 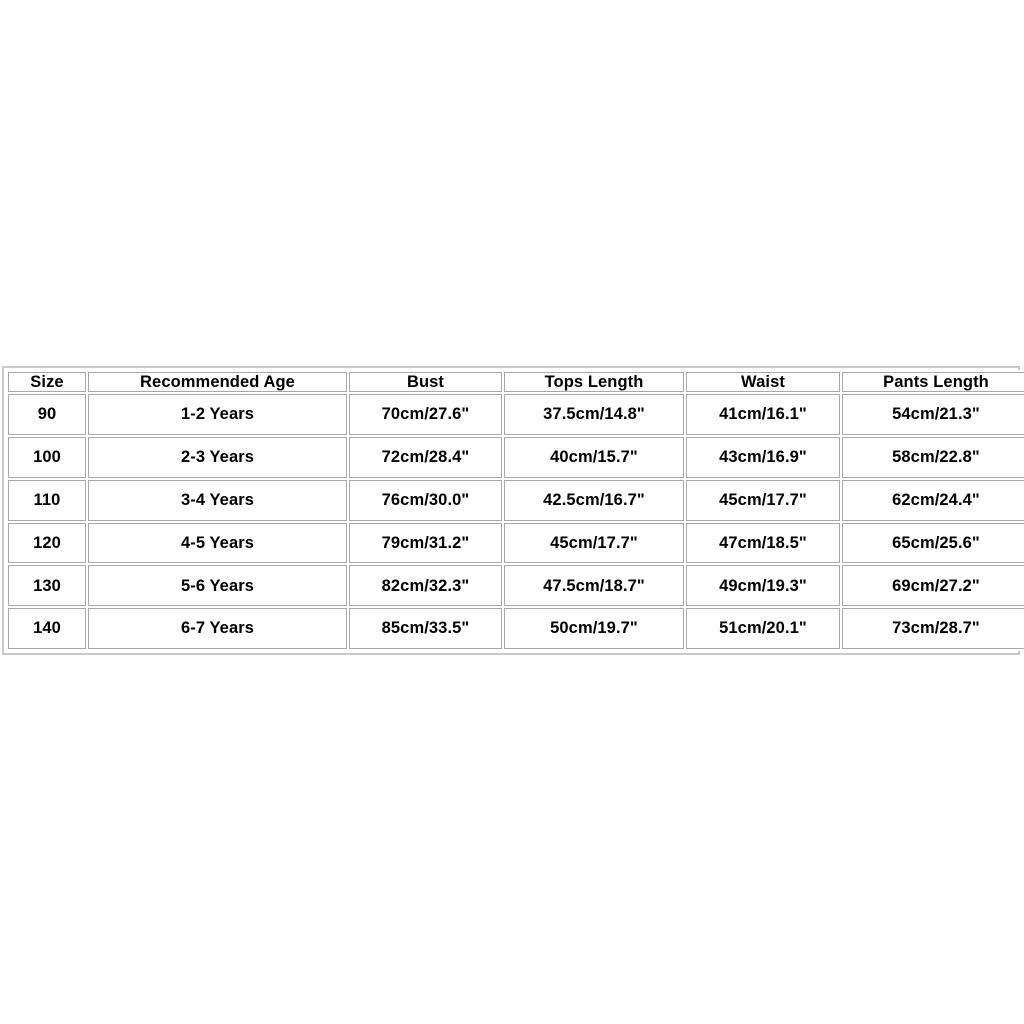 What do you see at coordinates (425, 500) in the screenshot?
I see `cell-bust: 76cm/30.0"` at bounding box center [425, 500].